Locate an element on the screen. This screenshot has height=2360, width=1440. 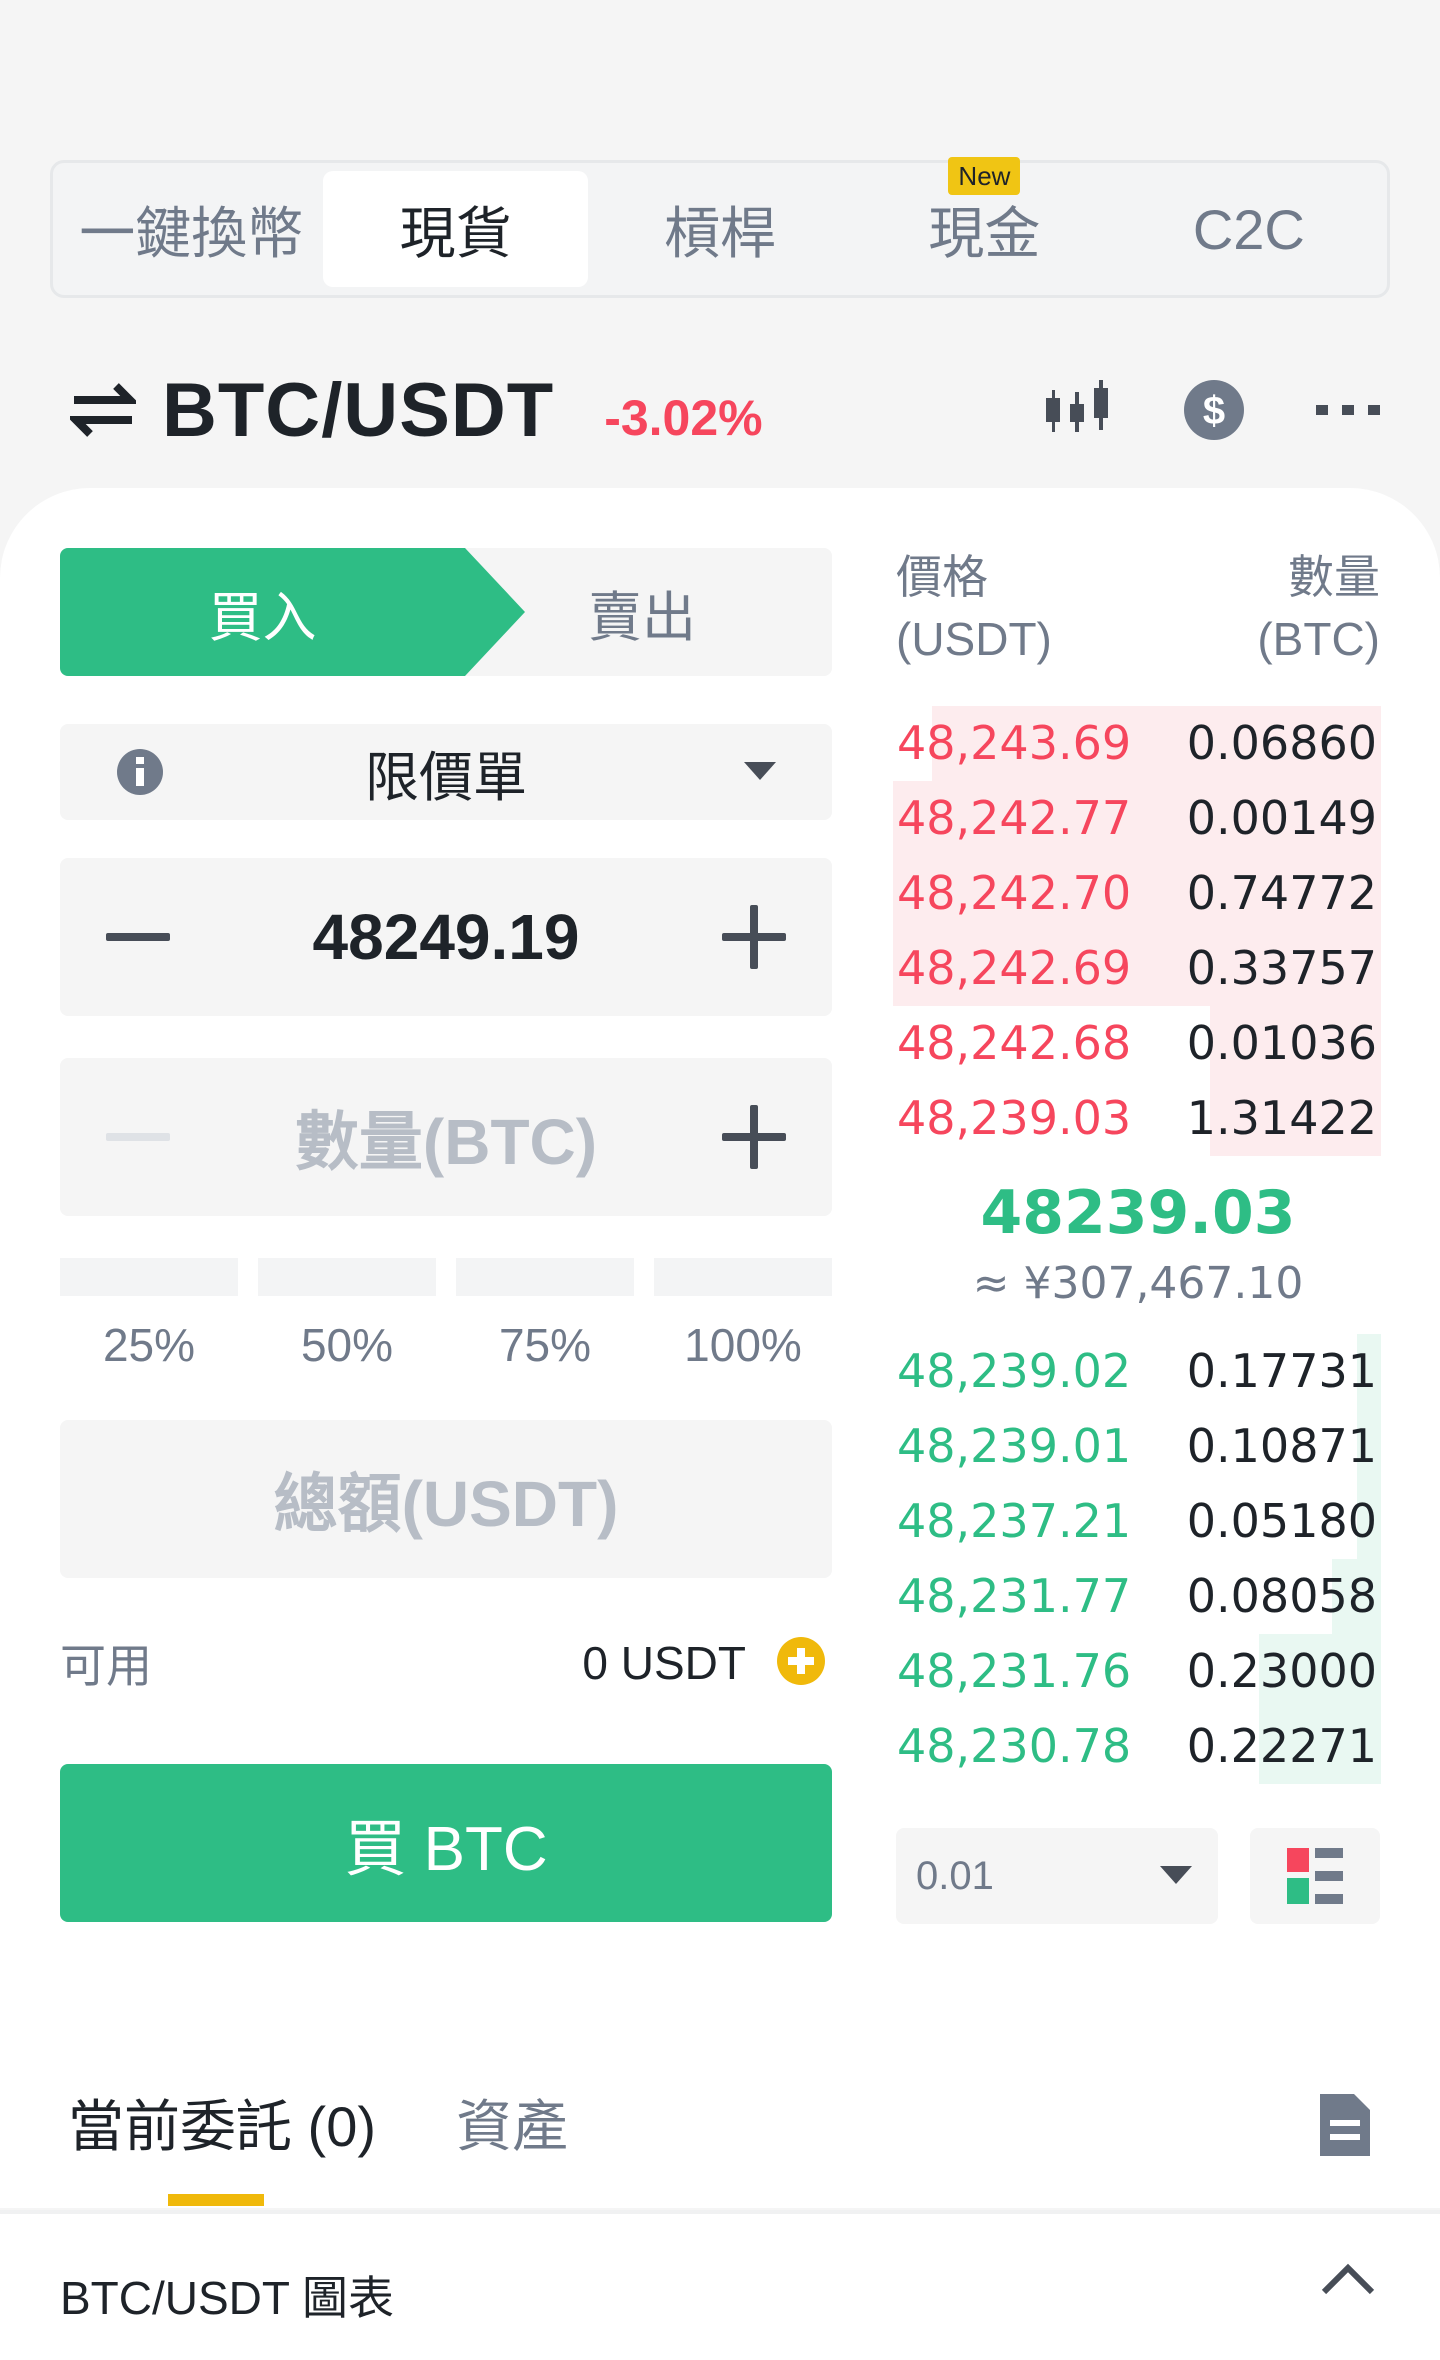
buy-sell-toggle: 買入 賣出 is located at coordinates (446, 612).